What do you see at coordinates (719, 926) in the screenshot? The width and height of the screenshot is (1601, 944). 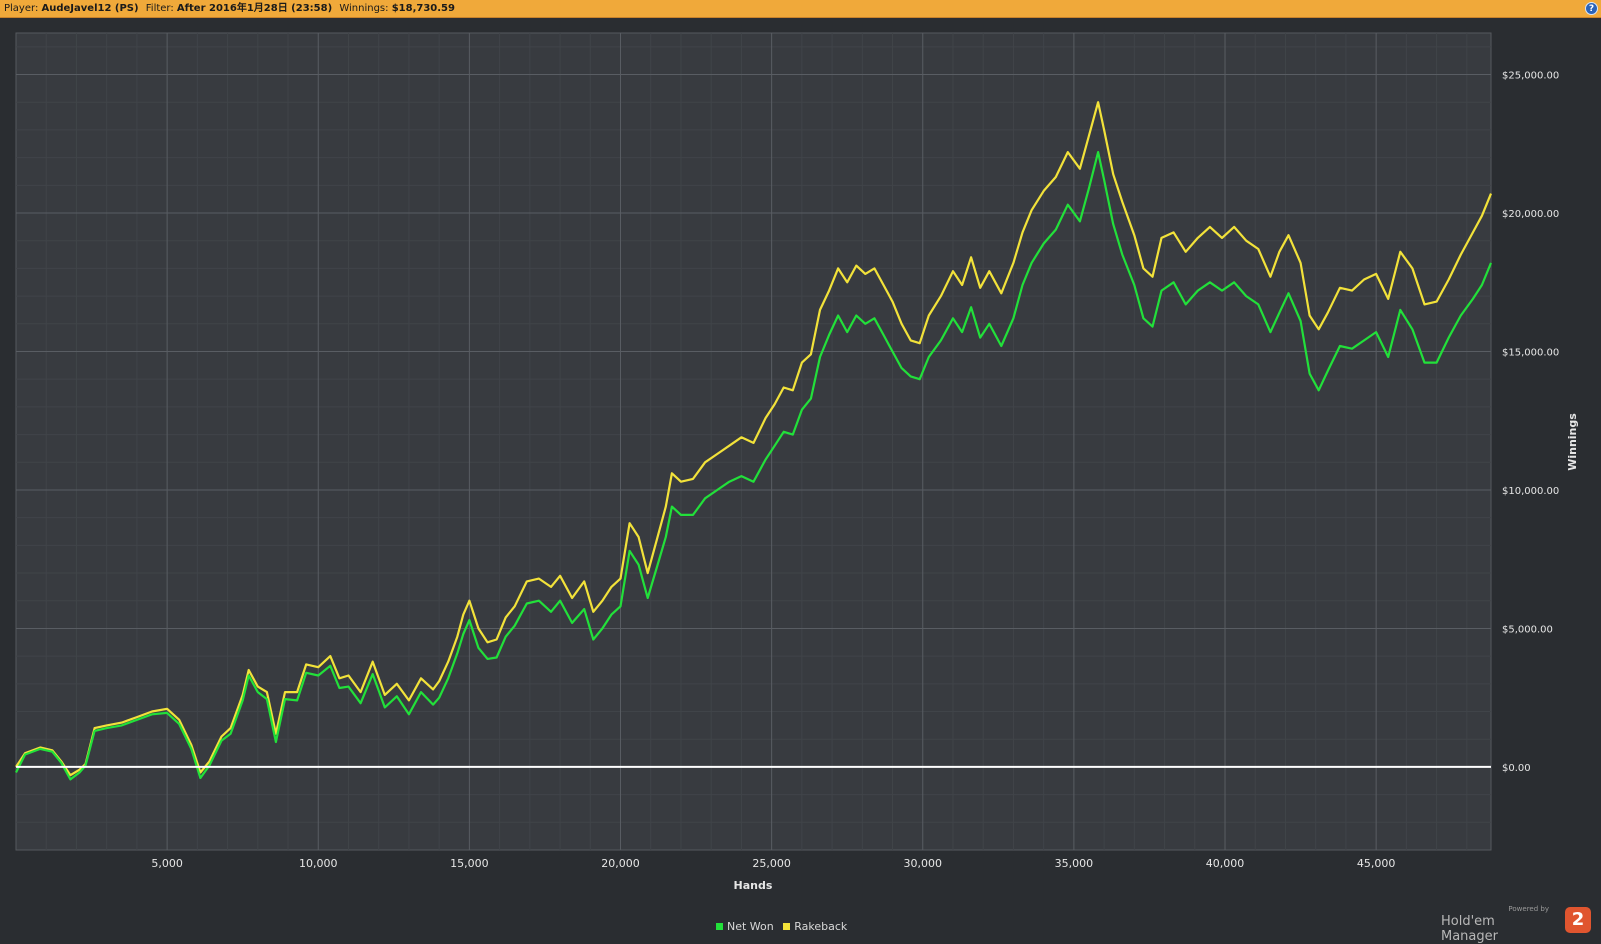 I see `legend-swatch-net-won` at bounding box center [719, 926].